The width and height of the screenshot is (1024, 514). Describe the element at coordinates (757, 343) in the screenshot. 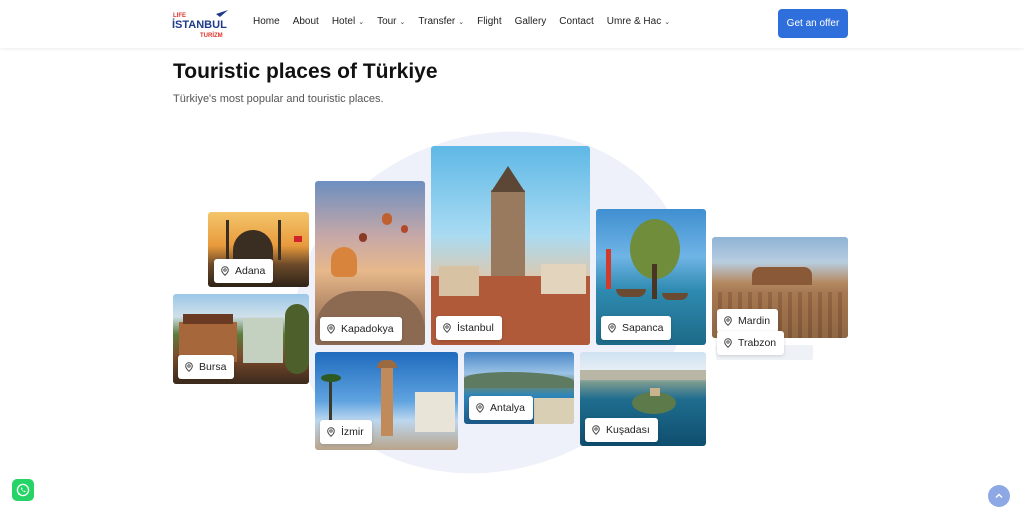

I see `place-label: Trabzon` at that location.